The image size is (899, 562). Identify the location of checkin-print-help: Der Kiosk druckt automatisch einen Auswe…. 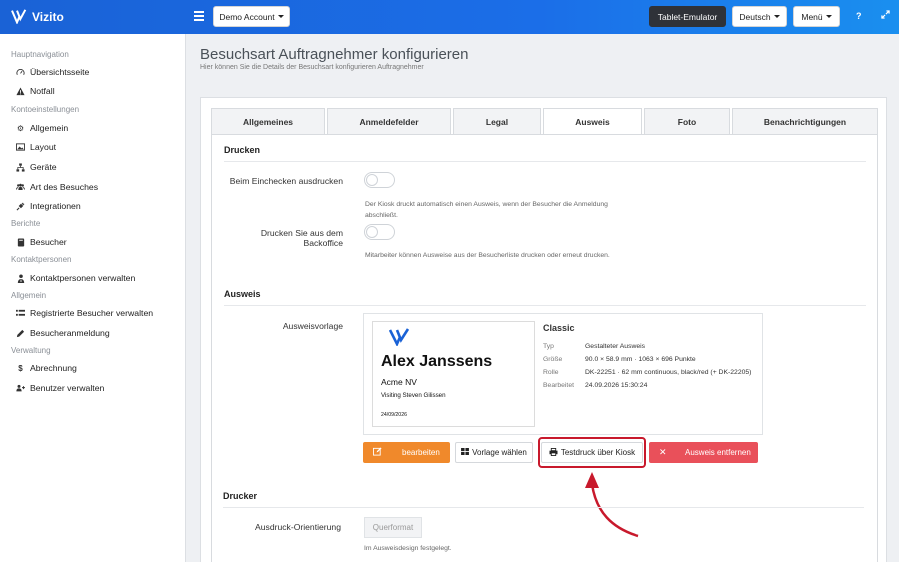
(486, 210).